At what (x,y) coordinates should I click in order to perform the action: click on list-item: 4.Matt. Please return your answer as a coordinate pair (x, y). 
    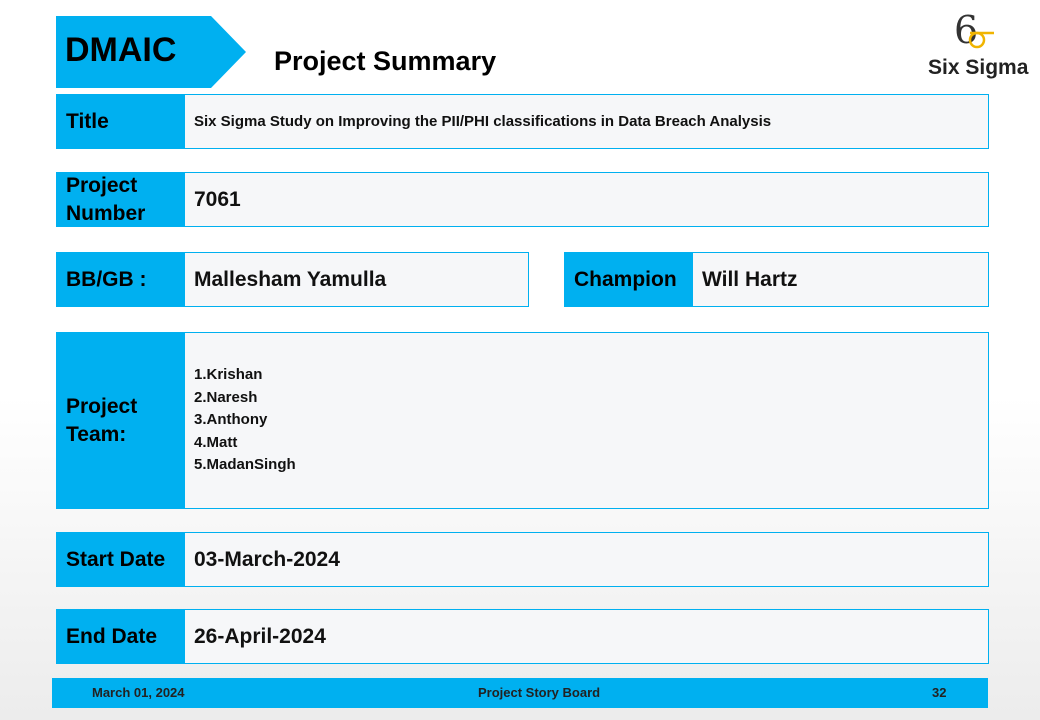
    Looking at the image, I should click on (216, 442).